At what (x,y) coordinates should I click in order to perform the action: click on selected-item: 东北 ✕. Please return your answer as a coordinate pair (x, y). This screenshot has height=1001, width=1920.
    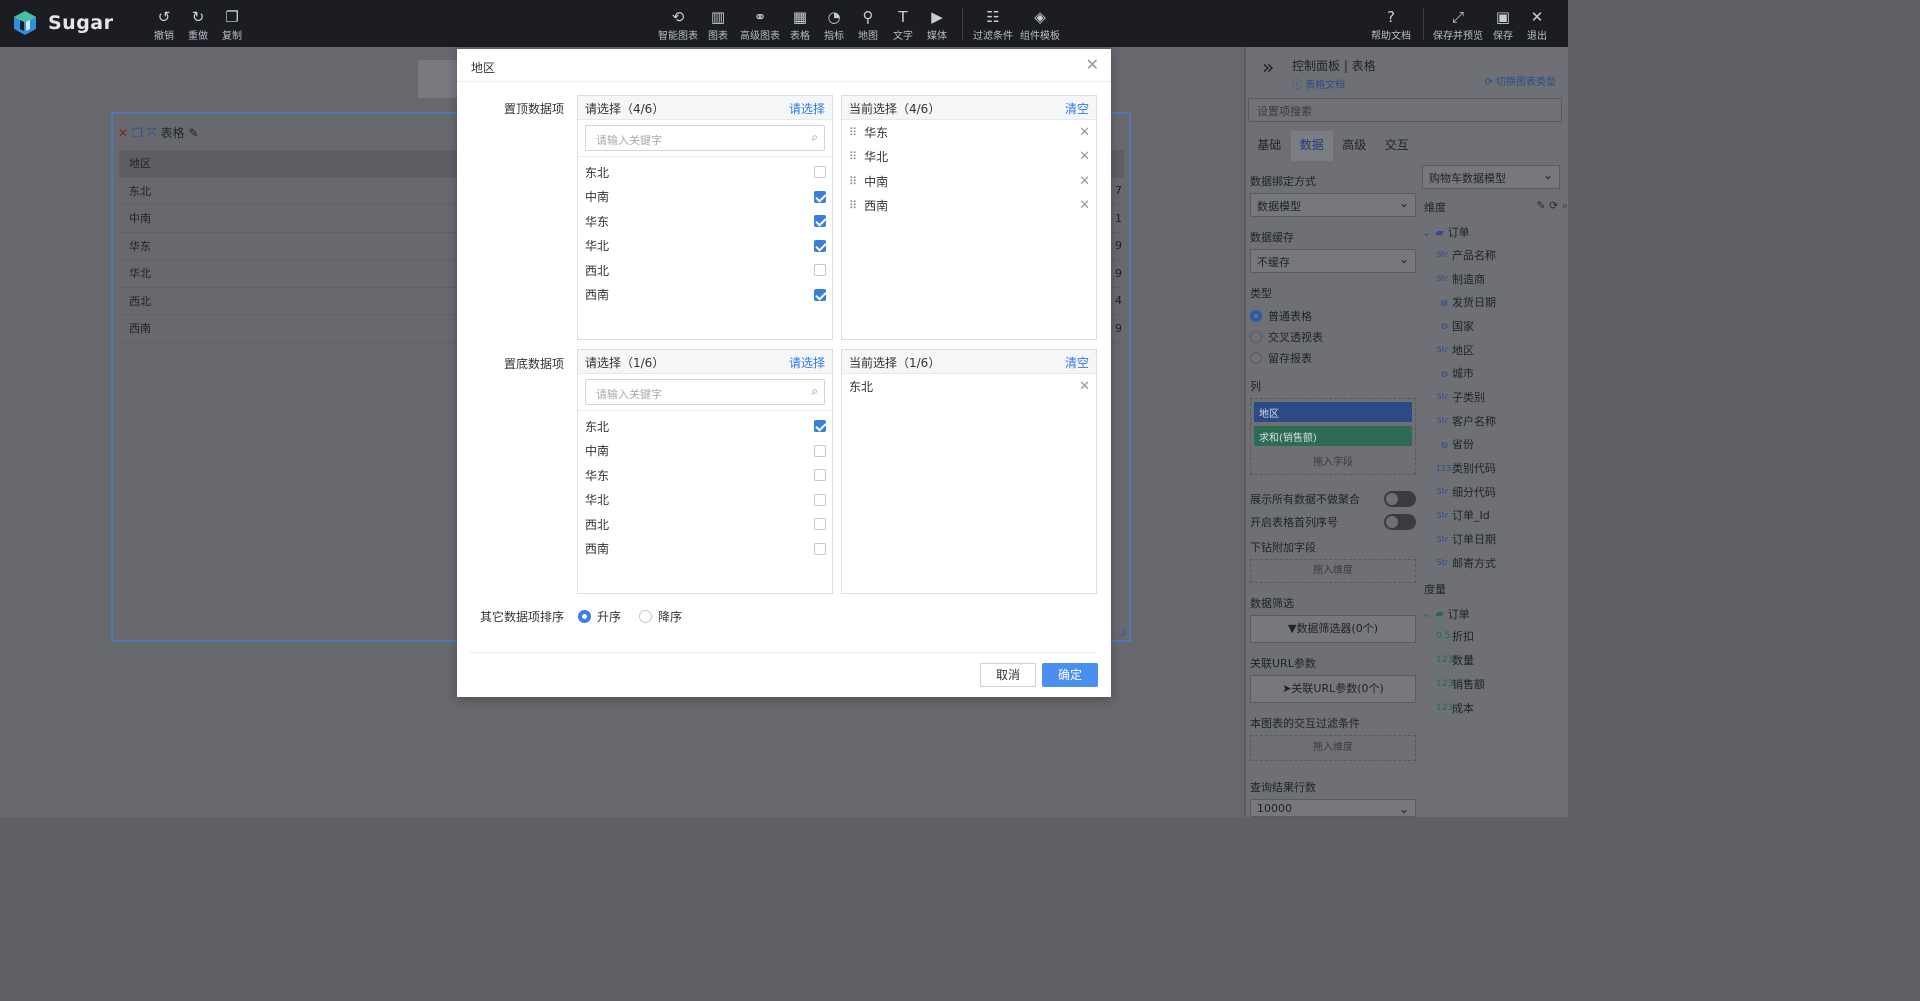
    Looking at the image, I should click on (969, 386).